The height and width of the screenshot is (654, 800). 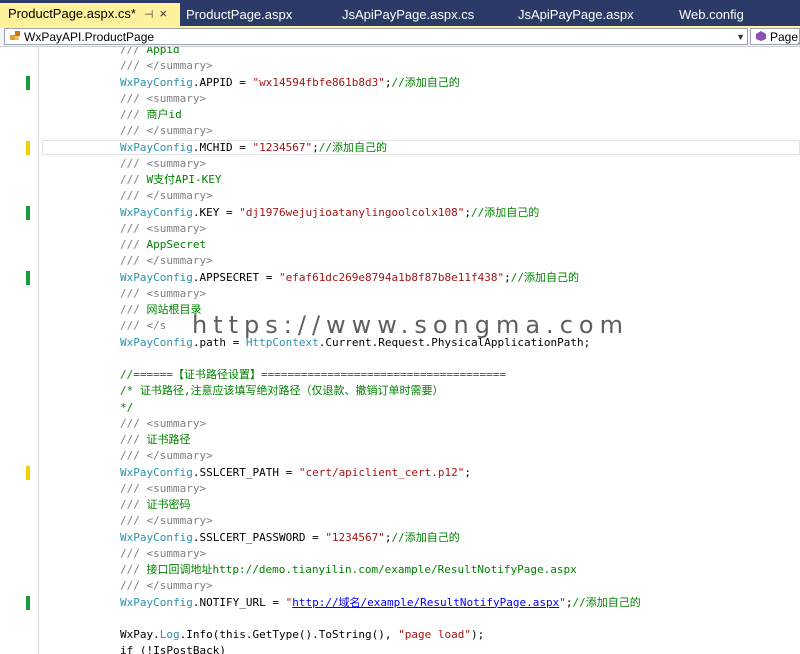 I want to click on tab-label: Web.config, so click(x=711, y=14).